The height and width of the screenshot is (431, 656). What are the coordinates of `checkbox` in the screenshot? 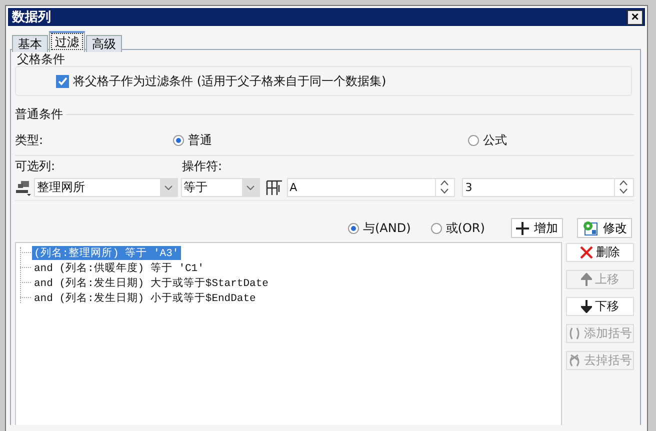 It's located at (62, 81).